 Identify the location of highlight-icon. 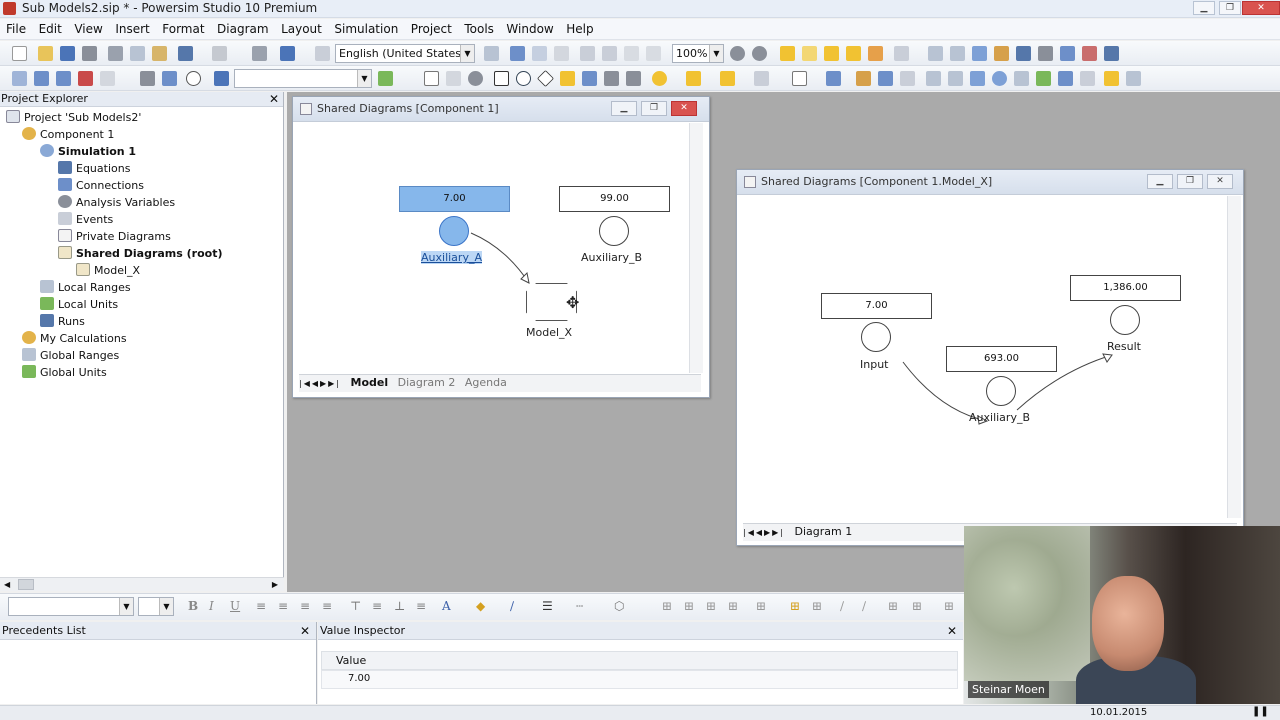
(1111, 78).